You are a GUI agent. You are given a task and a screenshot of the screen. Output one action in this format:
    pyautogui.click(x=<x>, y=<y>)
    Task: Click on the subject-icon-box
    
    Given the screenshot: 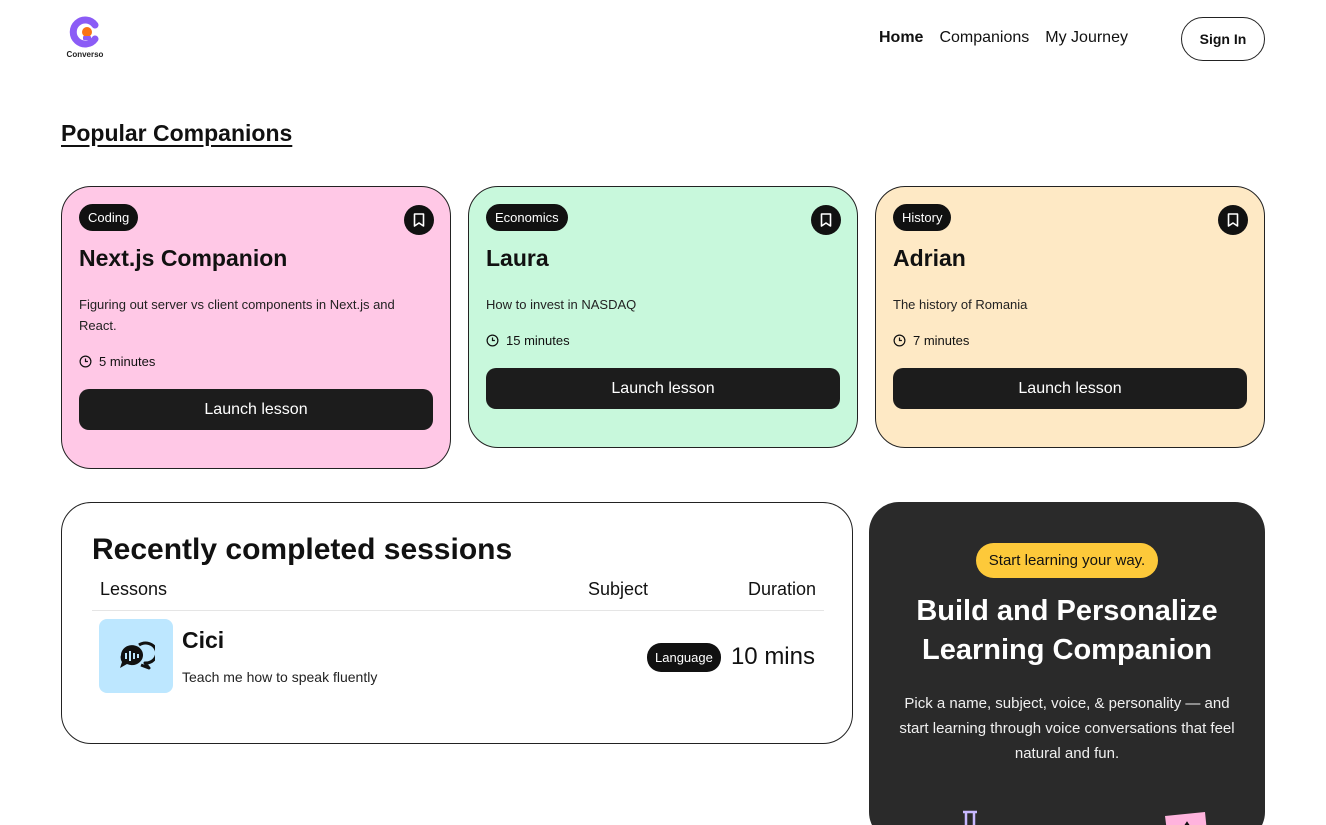 What is the action you would take?
    pyautogui.click(x=136, y=656)
    